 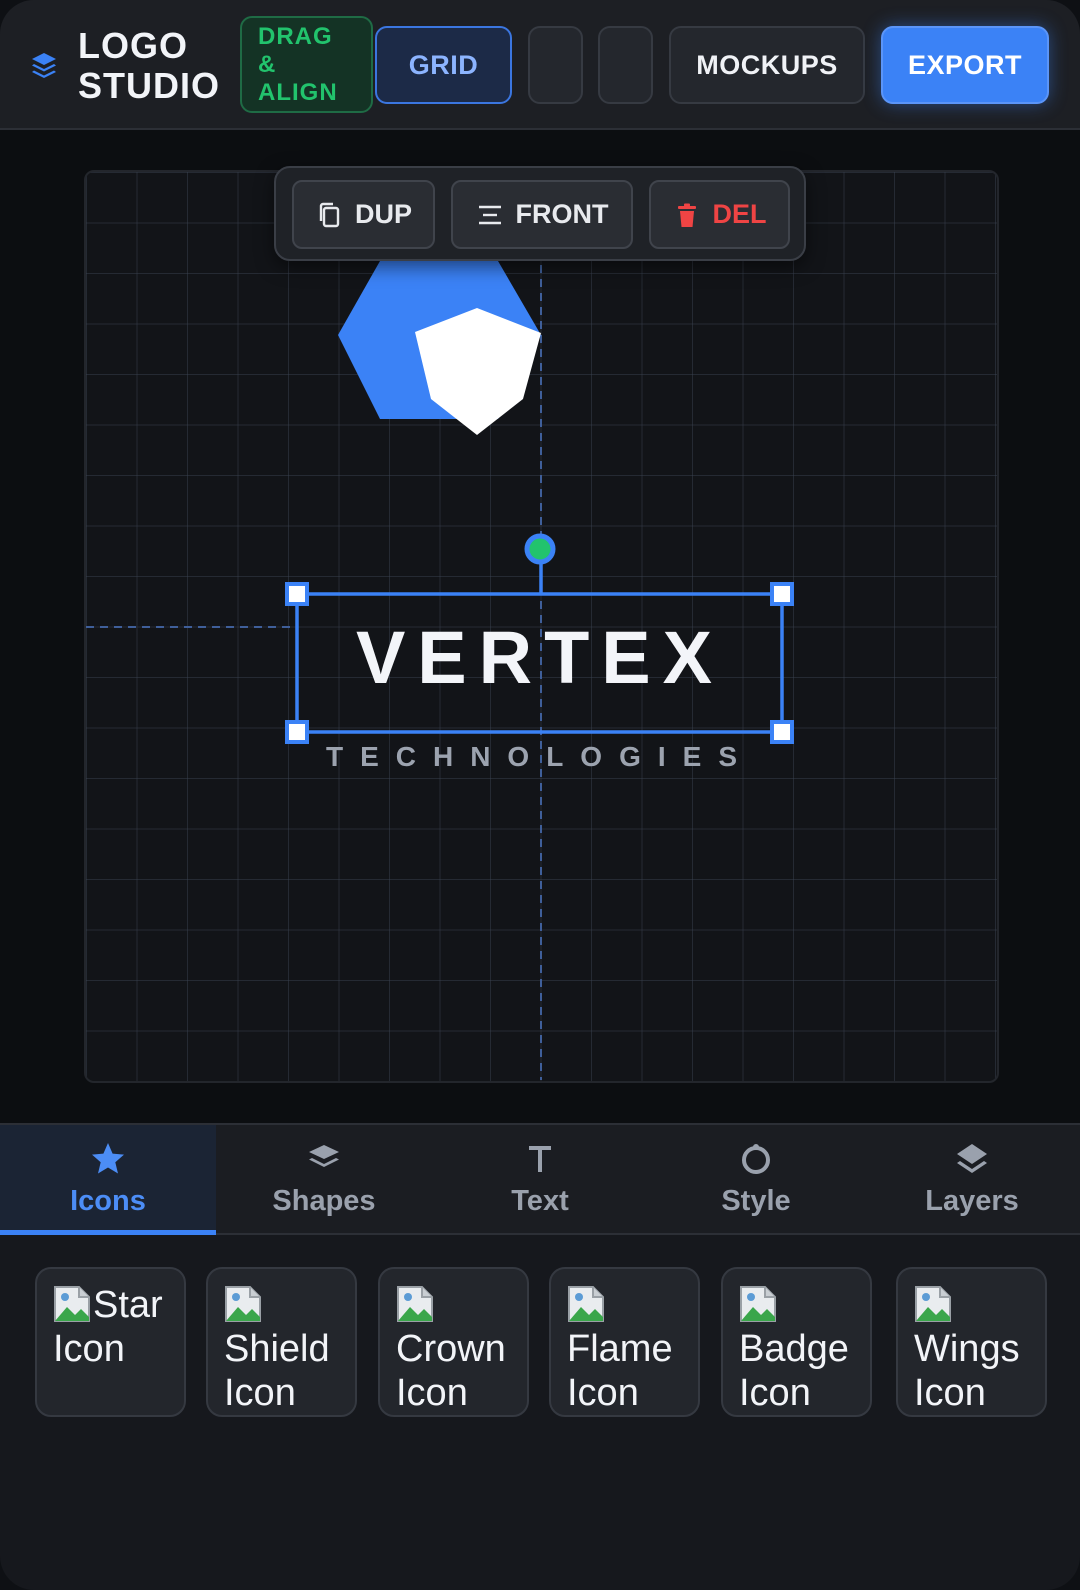 I want to click on duplicate-button: DUP, so click(x=363, y=214).